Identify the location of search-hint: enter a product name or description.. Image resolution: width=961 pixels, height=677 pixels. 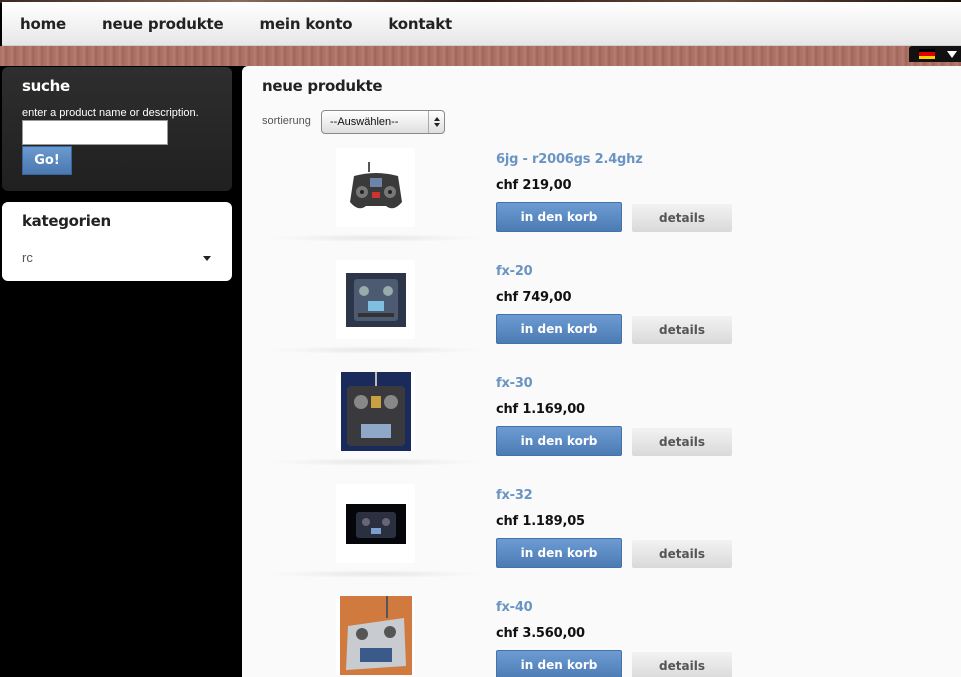
(110, 113).